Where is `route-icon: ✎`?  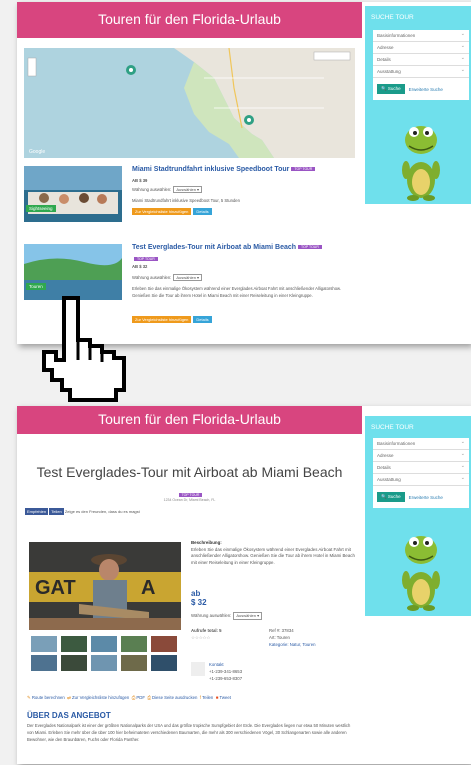
route-icon: ✎ is located at coordinates (29, 697).